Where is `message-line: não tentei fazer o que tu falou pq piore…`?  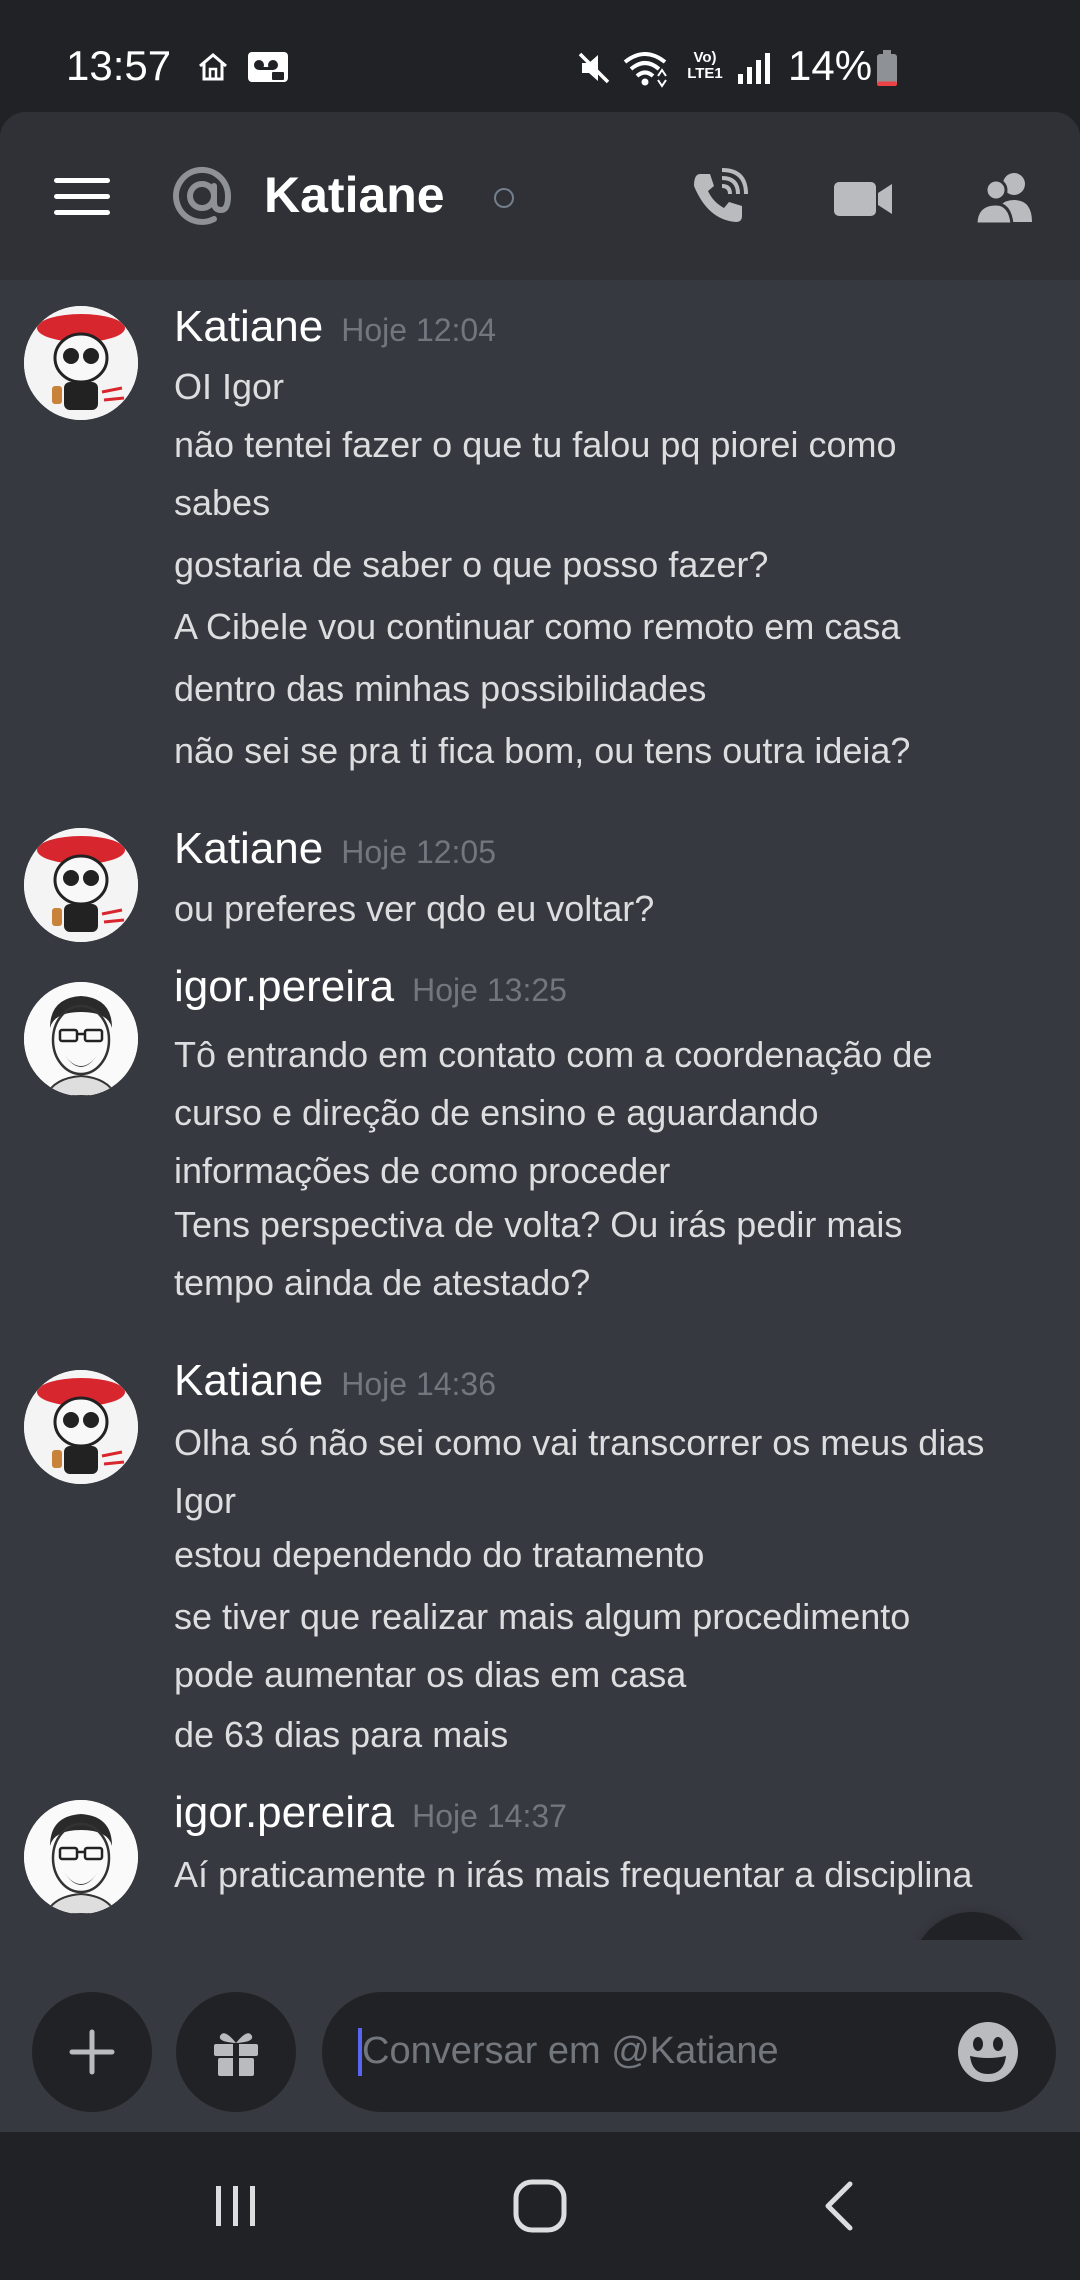 message-line: não tentei fazer o que tu falou pq piore… is located at coordinates (535, 444).